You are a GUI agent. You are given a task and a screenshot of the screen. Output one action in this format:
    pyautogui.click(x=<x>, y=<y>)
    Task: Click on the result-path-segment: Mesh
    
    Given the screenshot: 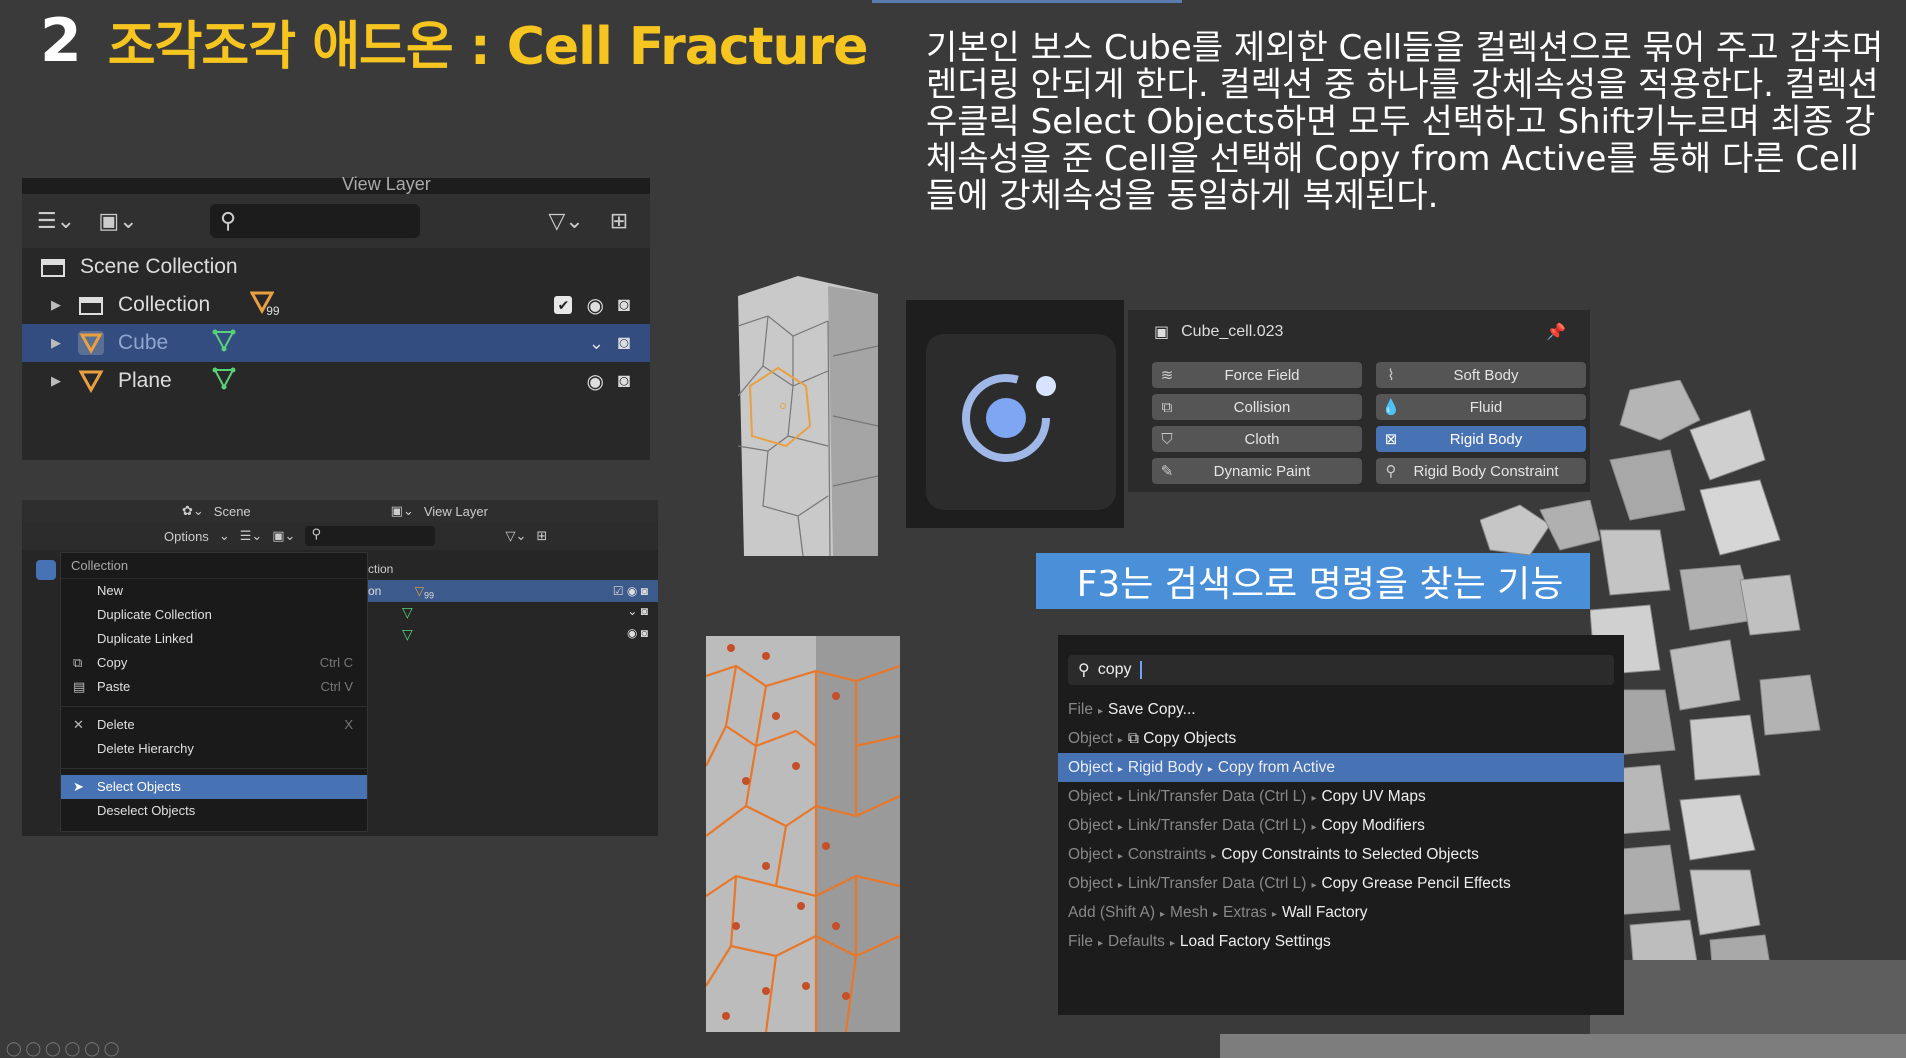 What is the action you would take?
    pyautogui.click(x=1189, y=912)
    